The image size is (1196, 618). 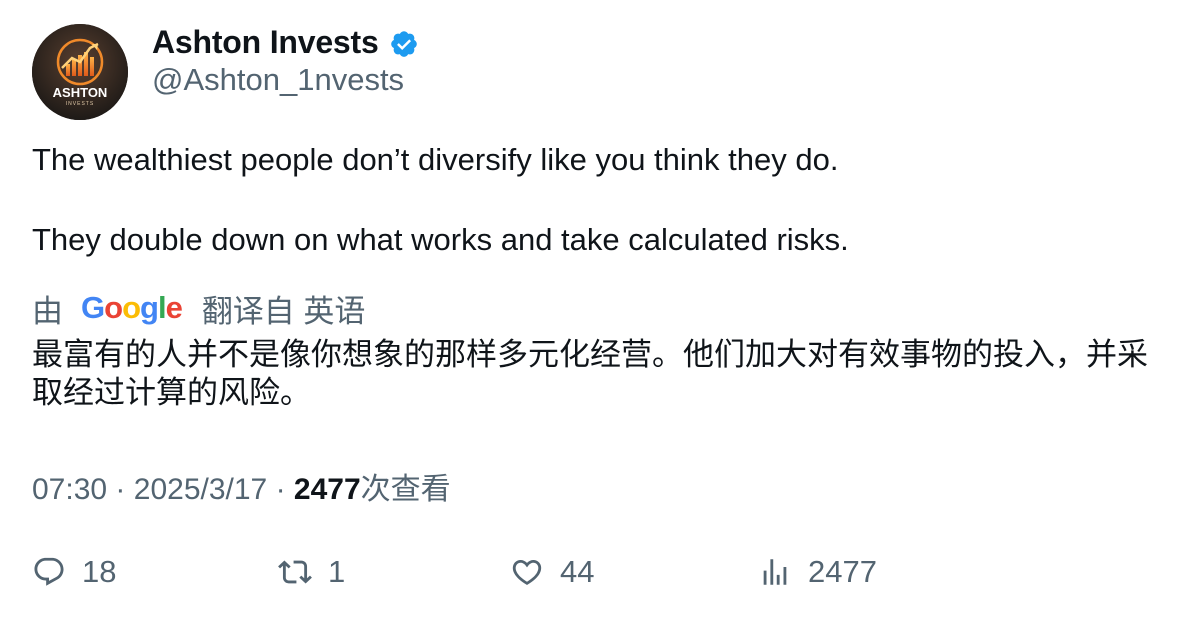 I want to click on author-handle: @Ashton_1nvests, so click(x=278, y=80).